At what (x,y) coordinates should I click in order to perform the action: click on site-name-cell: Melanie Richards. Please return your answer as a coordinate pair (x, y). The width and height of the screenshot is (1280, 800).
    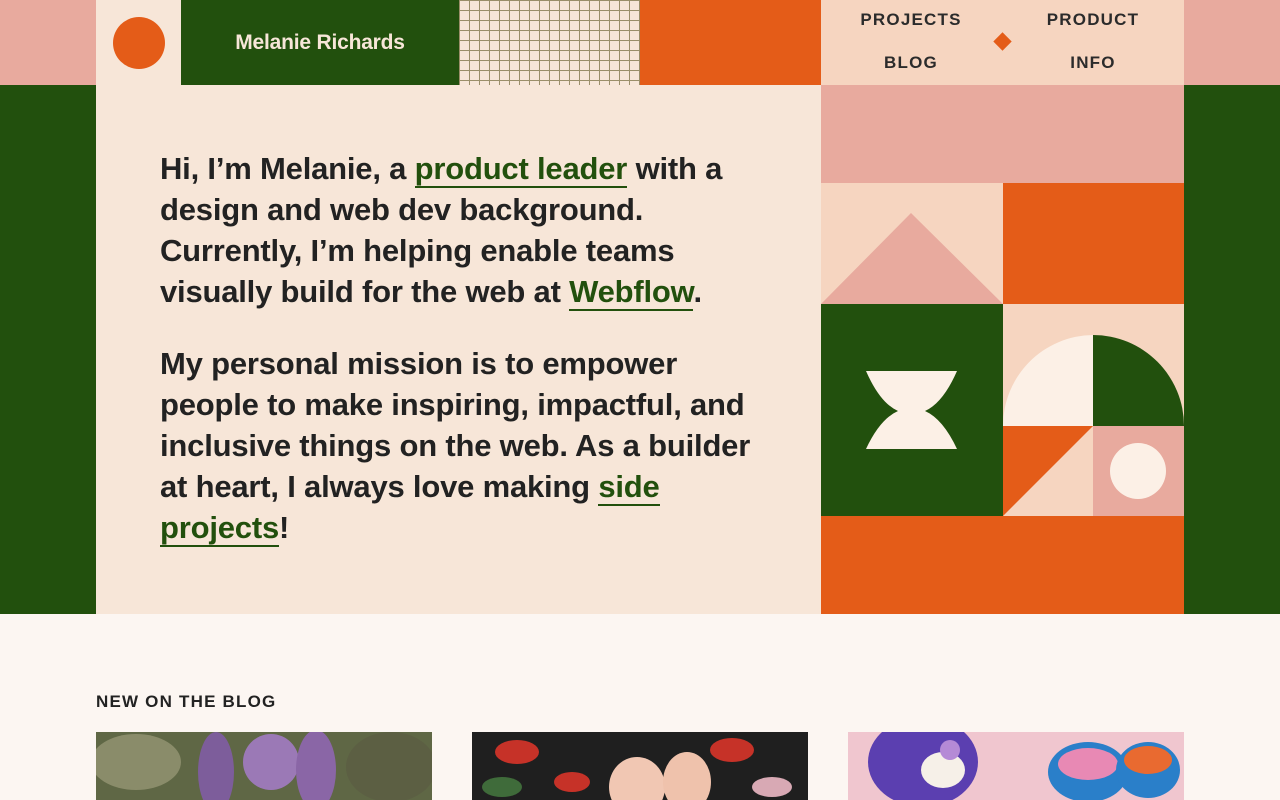
    Looking at the image, I should click on (320, 42).